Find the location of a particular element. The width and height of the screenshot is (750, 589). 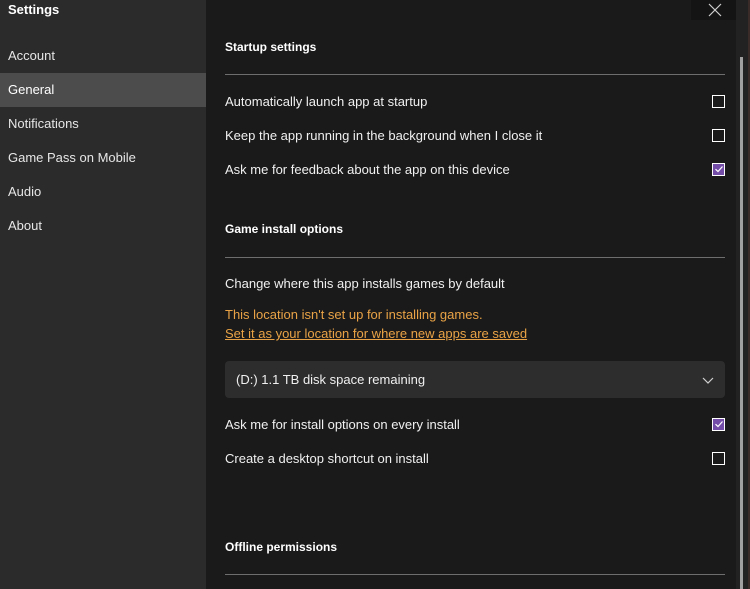

scrollbar-thumb is located at coordinates (741, 323).